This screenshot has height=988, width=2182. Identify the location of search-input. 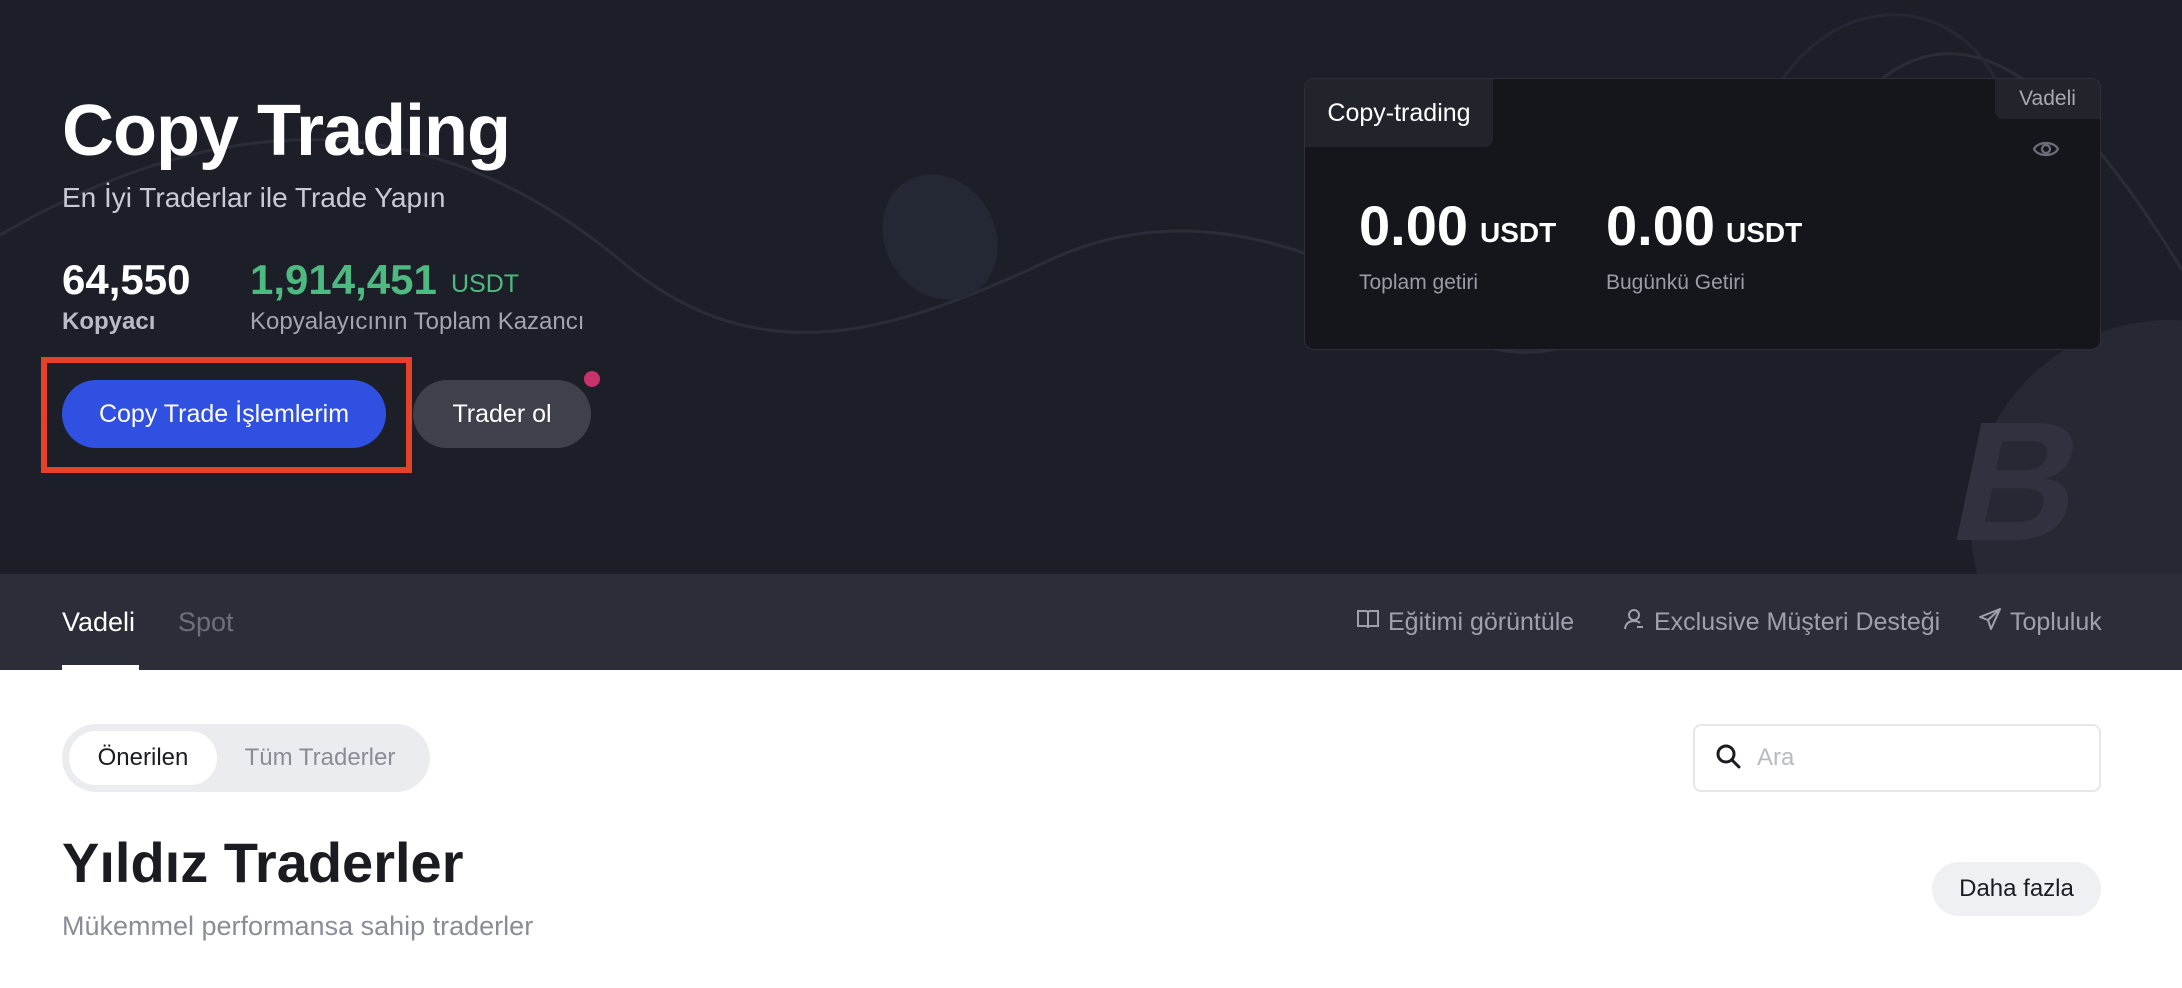
(1917, 758).